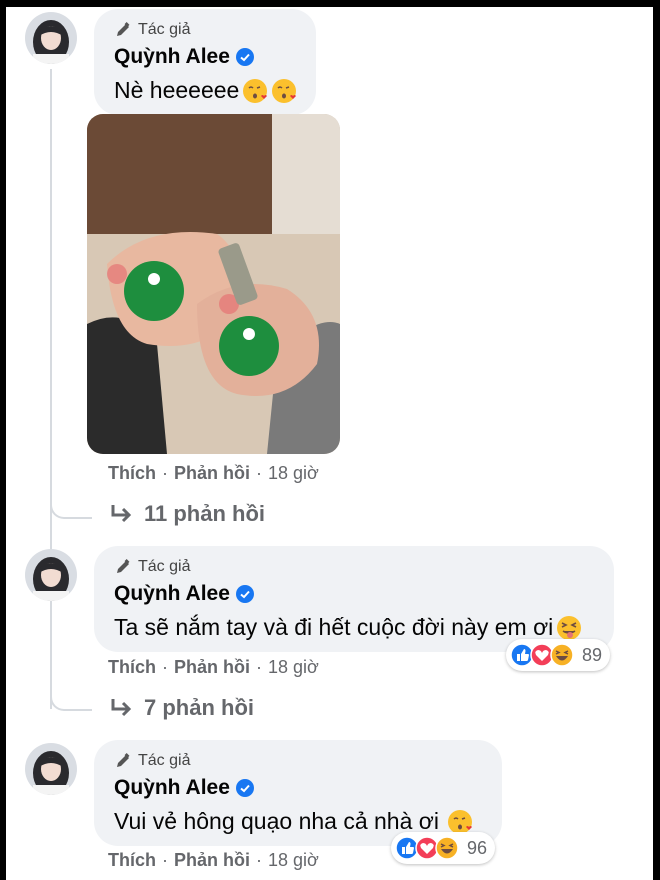 The height and width of the screenshot is (880, 660). What do you see at coordinates (204, 514) in the screenshot?
I see `view-replies-label: 11 phản hồi` at bounding box center [204, 514].